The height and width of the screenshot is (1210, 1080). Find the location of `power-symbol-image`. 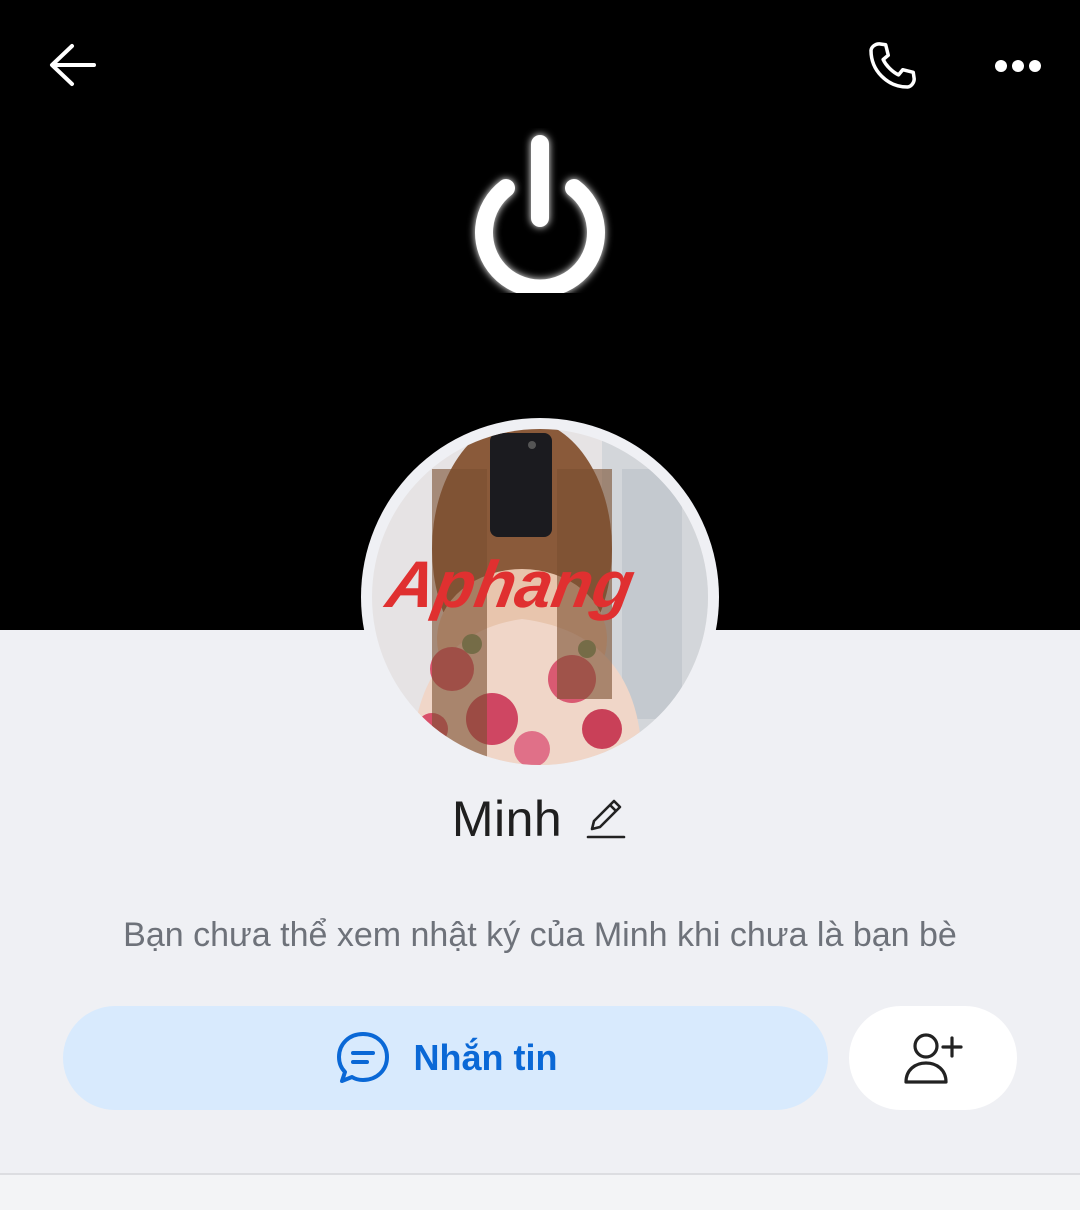

power-symbol-image is located at coordinates (540, 214).